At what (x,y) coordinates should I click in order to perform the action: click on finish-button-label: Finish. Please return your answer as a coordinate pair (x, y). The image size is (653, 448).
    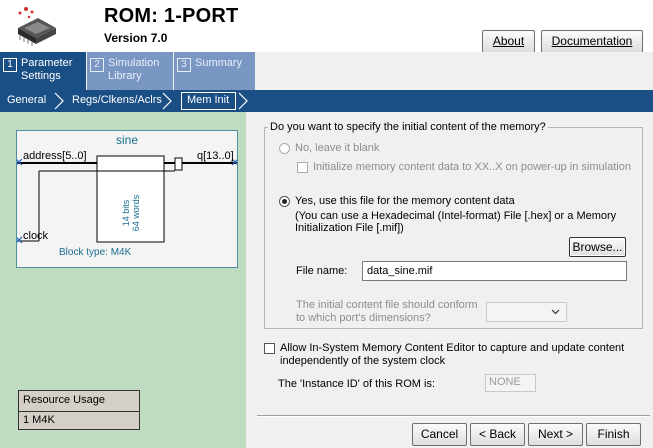
    Looking at the image, I should click on (613, 434).